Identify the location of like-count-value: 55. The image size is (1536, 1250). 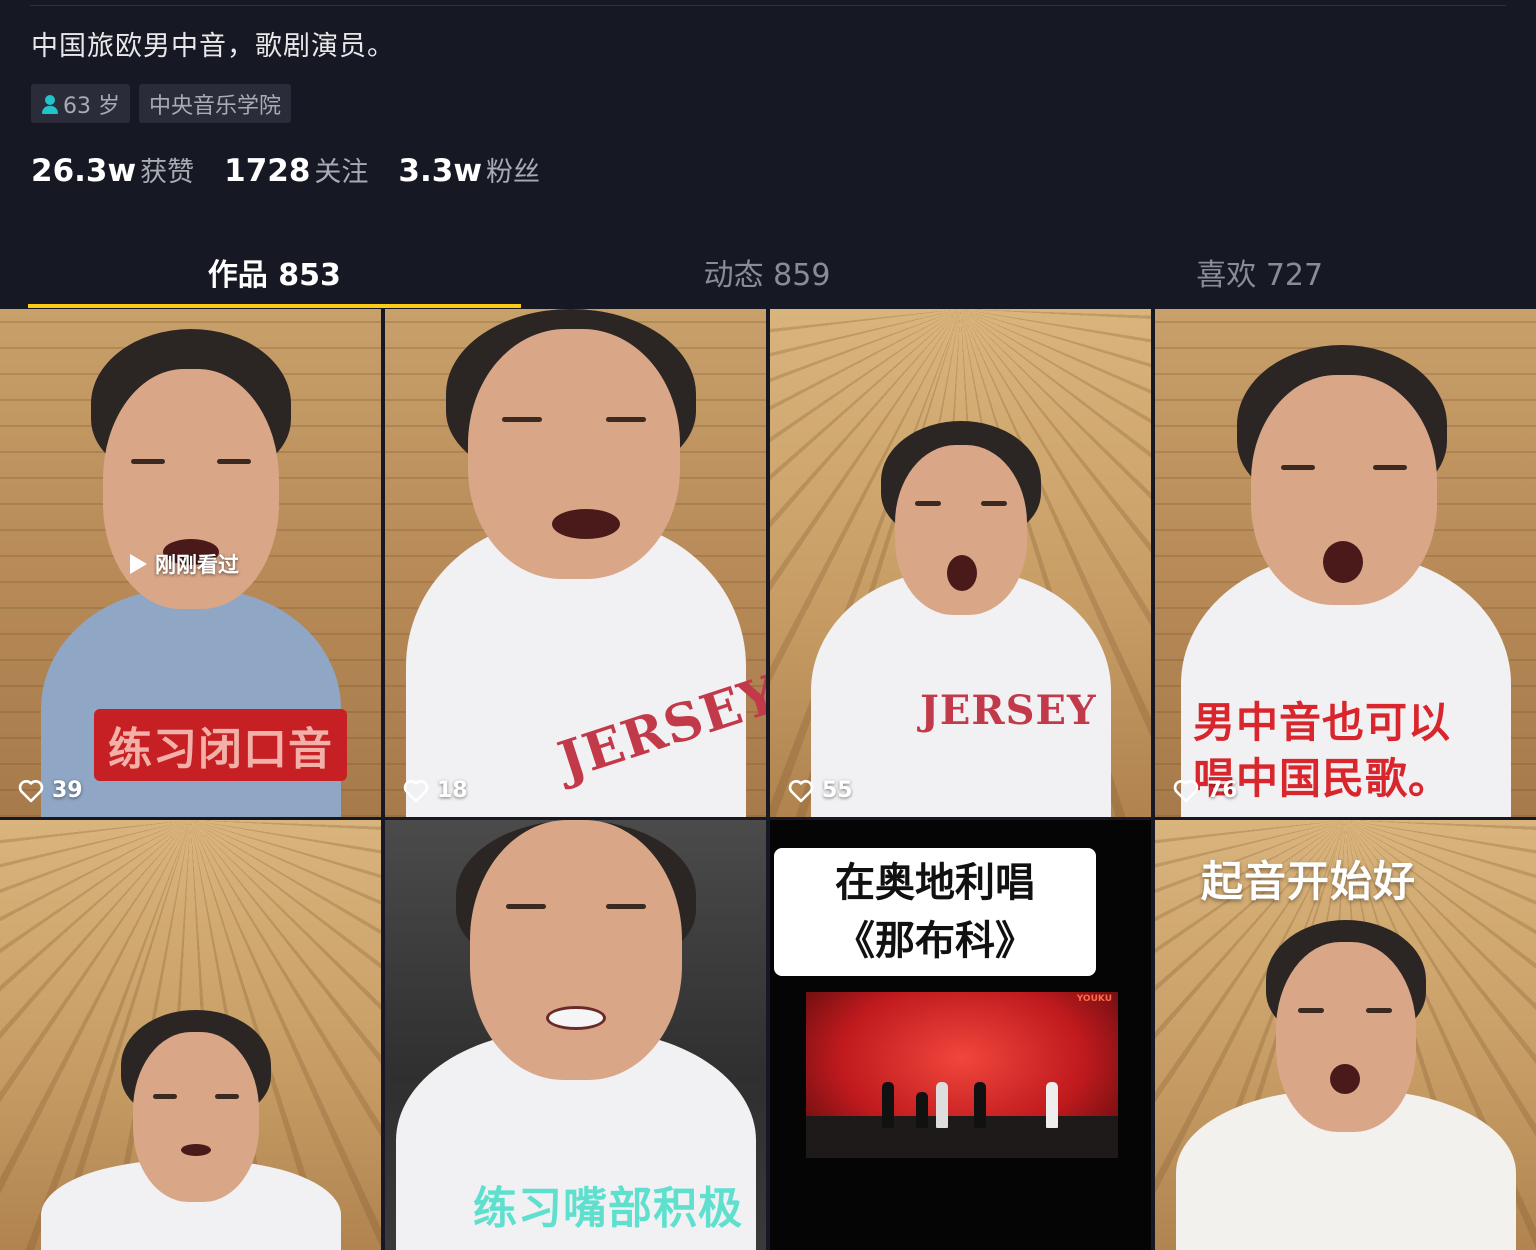
(837, 790).